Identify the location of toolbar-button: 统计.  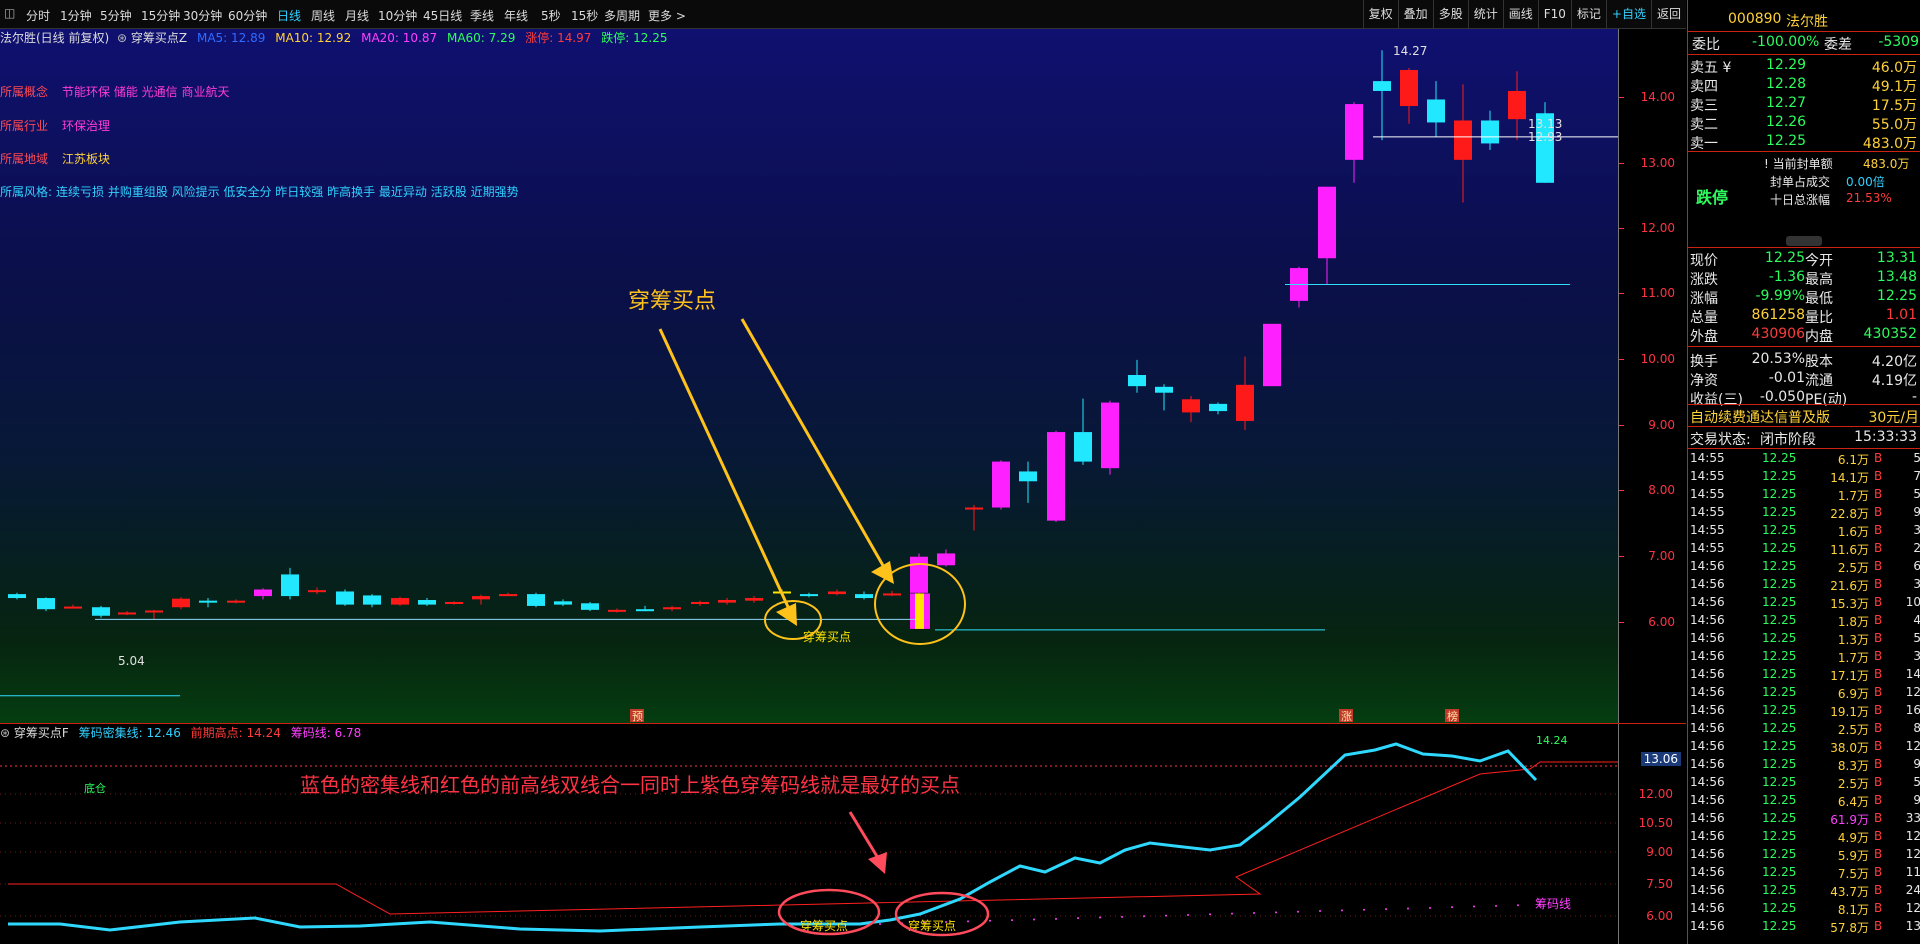
(1485, 14).